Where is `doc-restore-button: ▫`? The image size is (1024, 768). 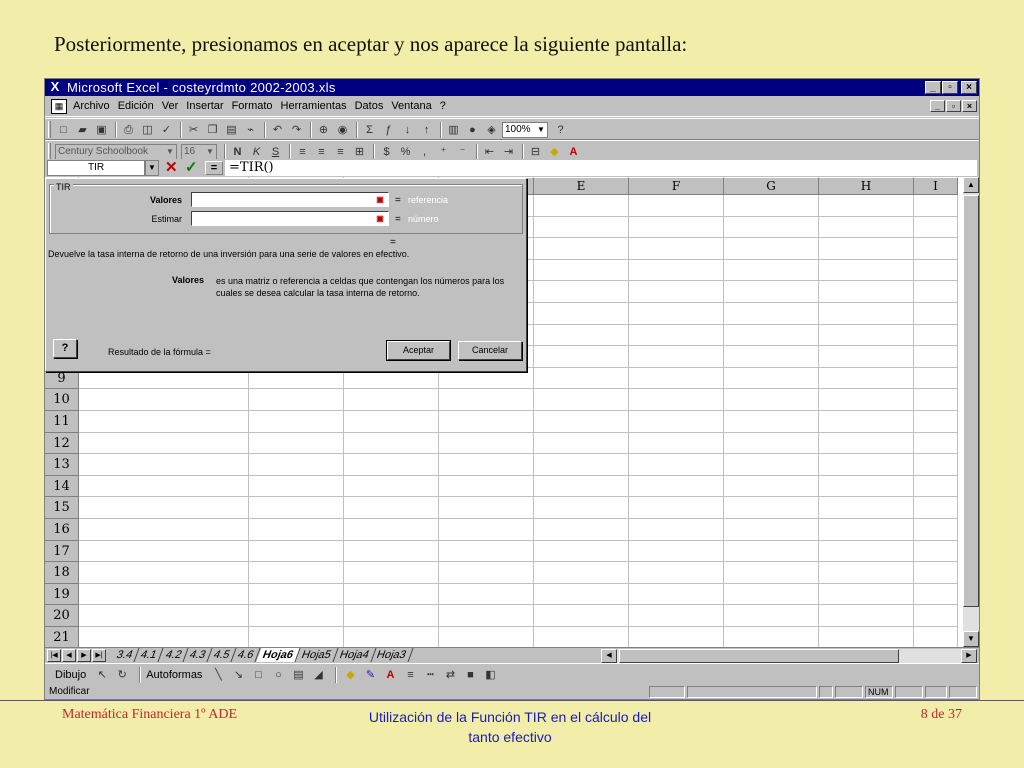 doc-restore-button: ▫ is located at coordinates (953, 106).